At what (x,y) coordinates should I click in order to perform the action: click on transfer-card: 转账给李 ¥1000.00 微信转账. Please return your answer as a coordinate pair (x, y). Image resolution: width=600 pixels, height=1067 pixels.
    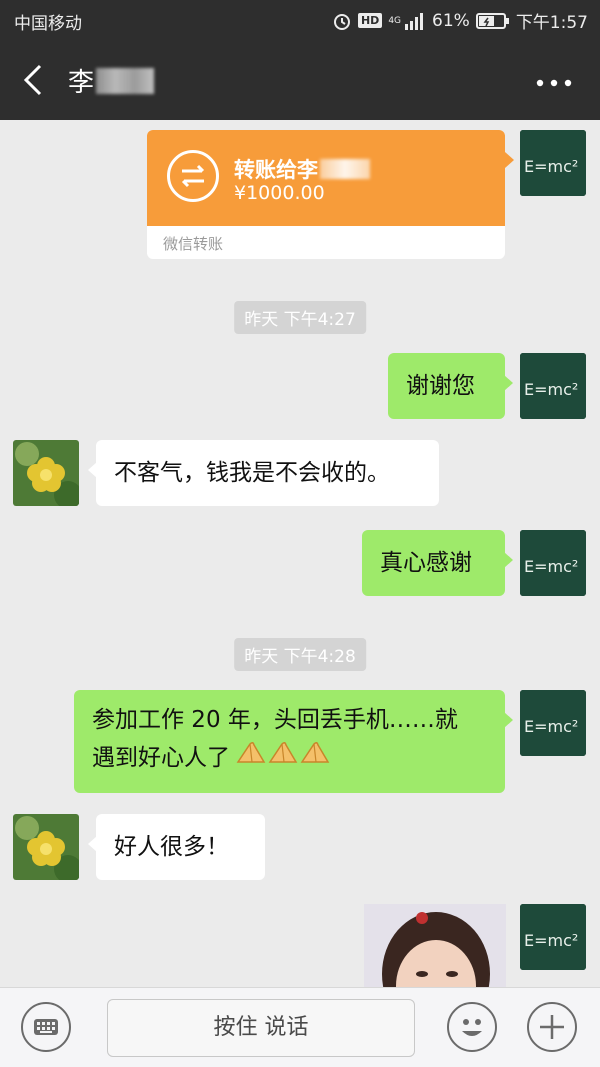
    Looking at the image, I should click on (326, 194).